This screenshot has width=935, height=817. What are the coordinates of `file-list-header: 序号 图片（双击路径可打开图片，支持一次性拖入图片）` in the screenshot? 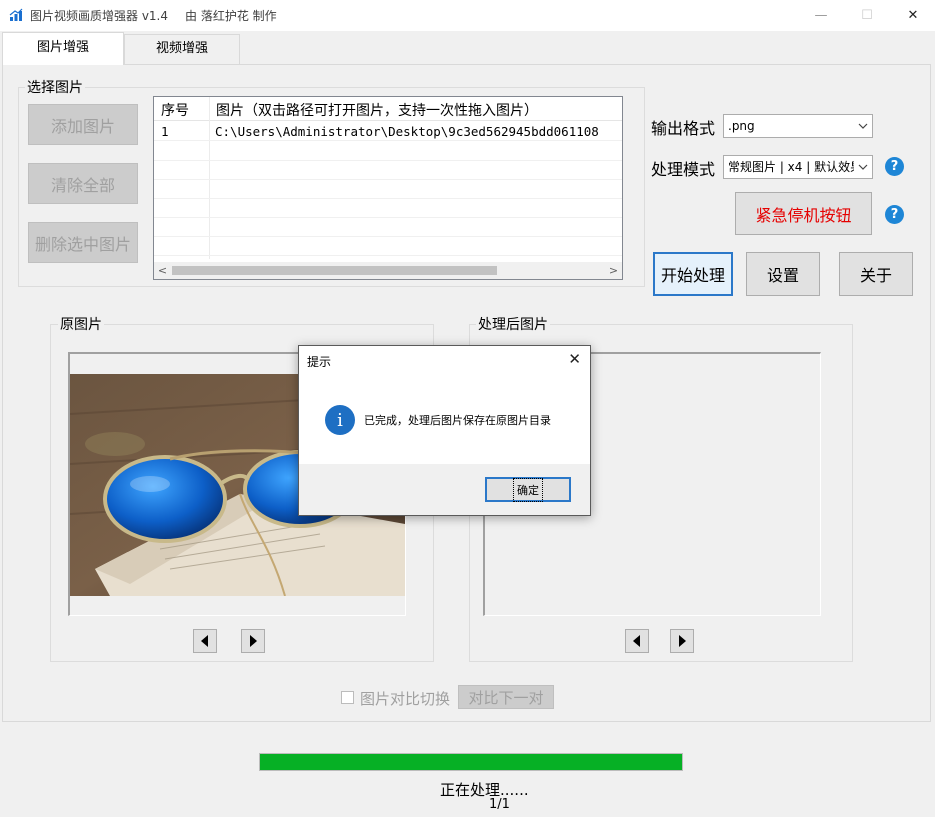 It's located at (388, 109).